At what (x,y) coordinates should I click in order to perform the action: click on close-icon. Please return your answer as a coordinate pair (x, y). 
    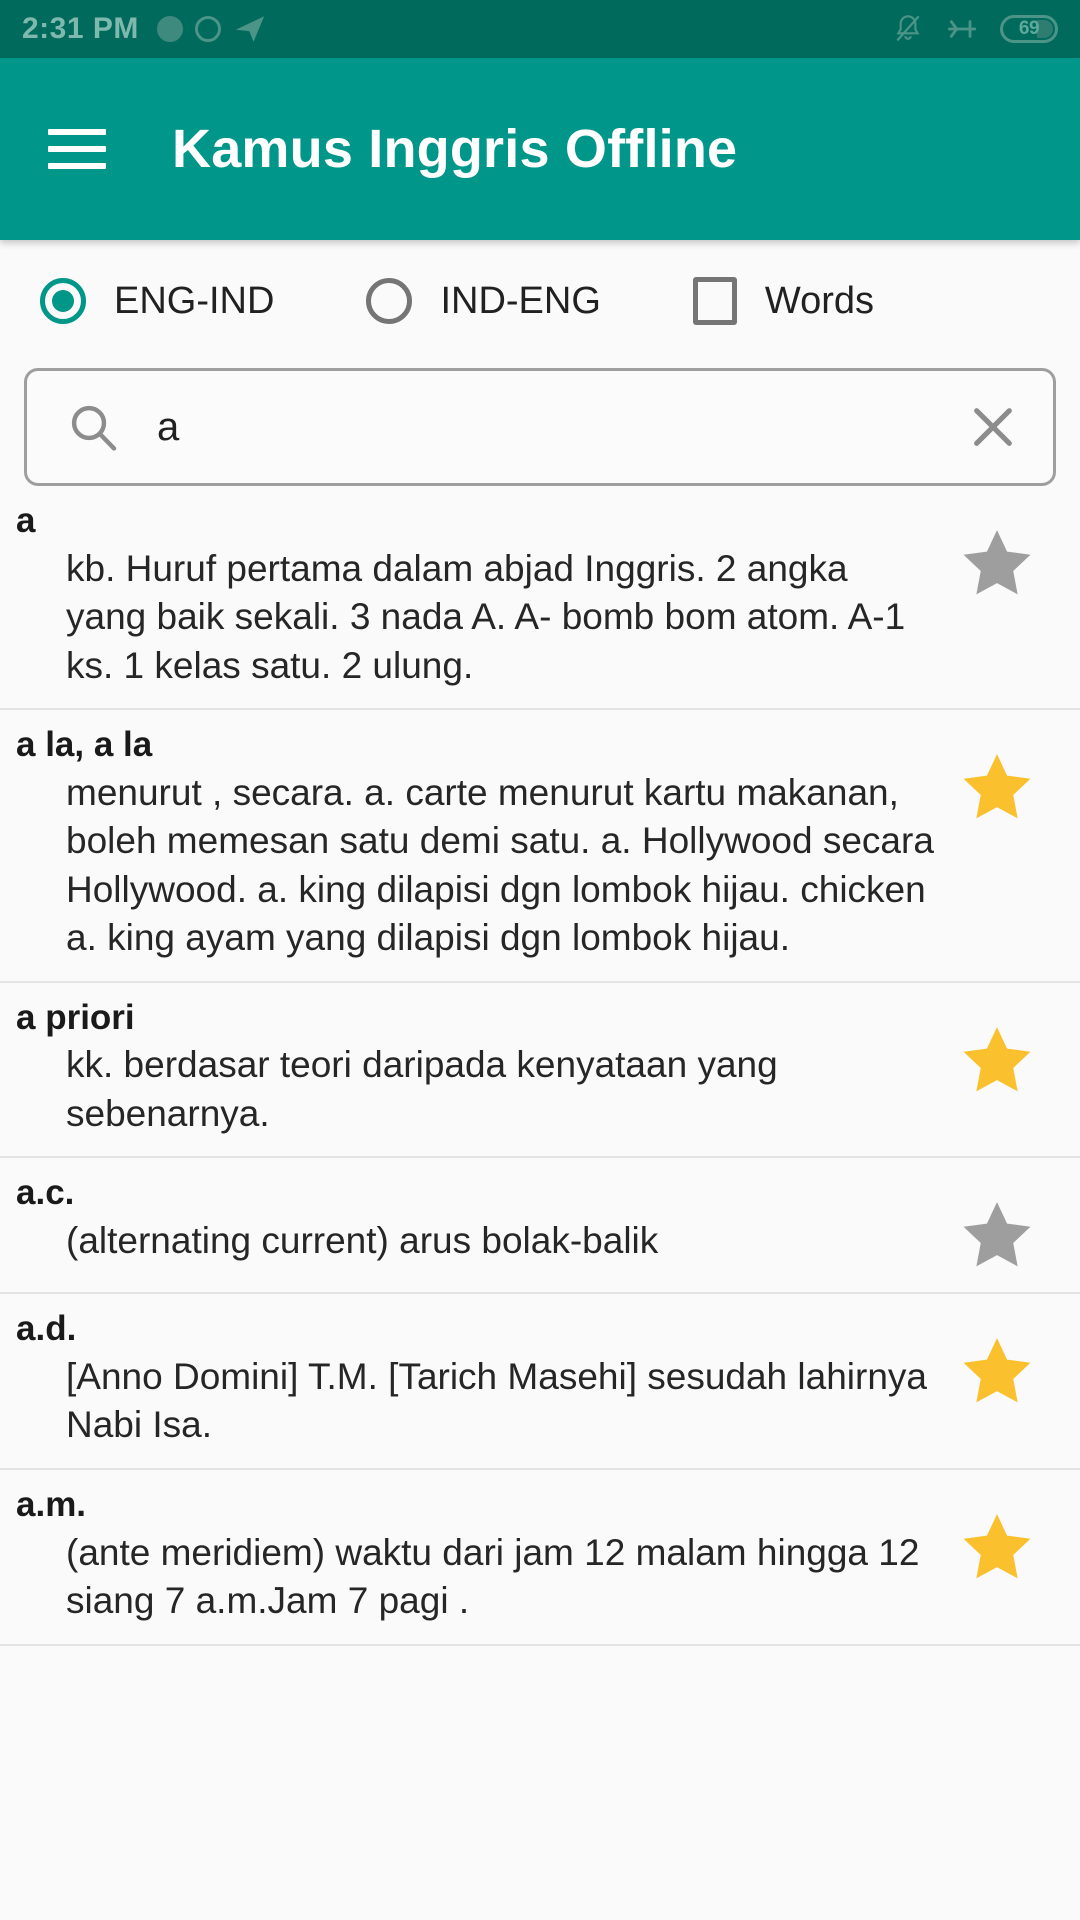
    Looking at the image, I should click on (996, 427).